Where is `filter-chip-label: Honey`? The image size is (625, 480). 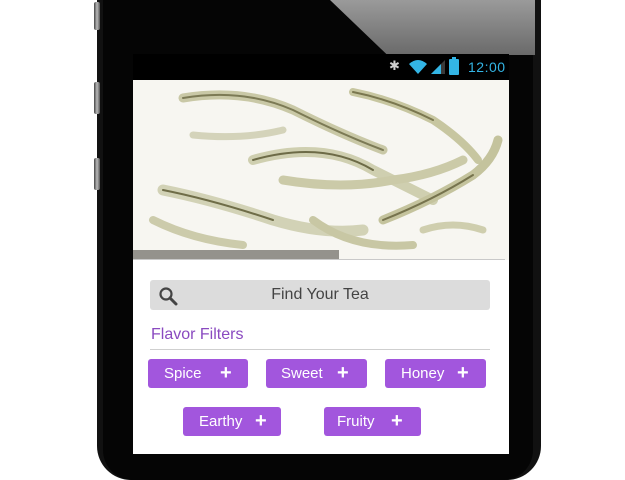
filter-chip-label: Honey is located at coordinates (423, 373).